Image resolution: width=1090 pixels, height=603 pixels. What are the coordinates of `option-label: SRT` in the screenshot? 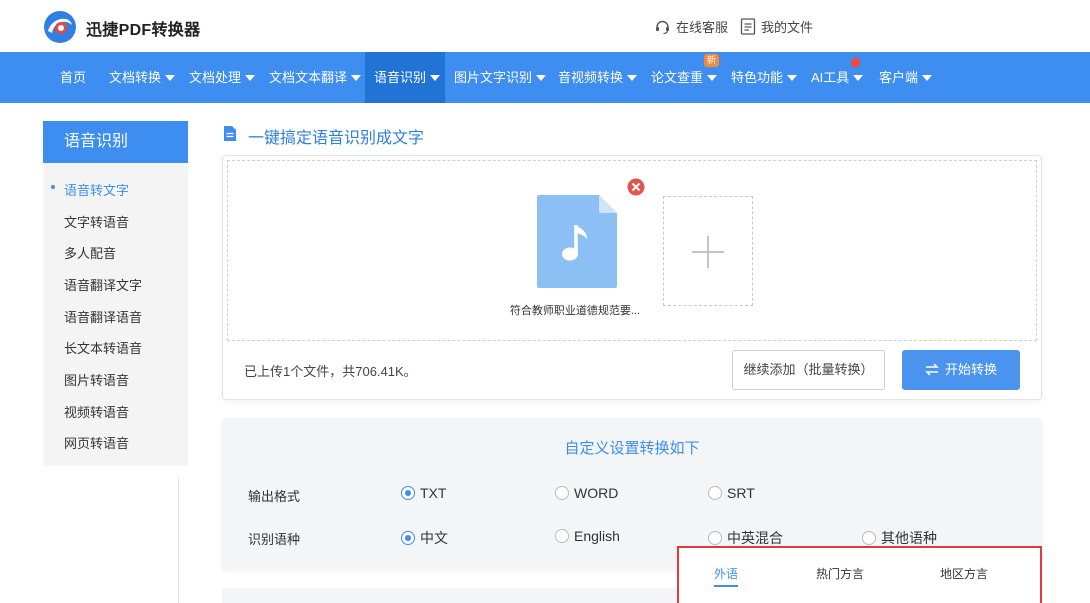 It's located at (741, 493).